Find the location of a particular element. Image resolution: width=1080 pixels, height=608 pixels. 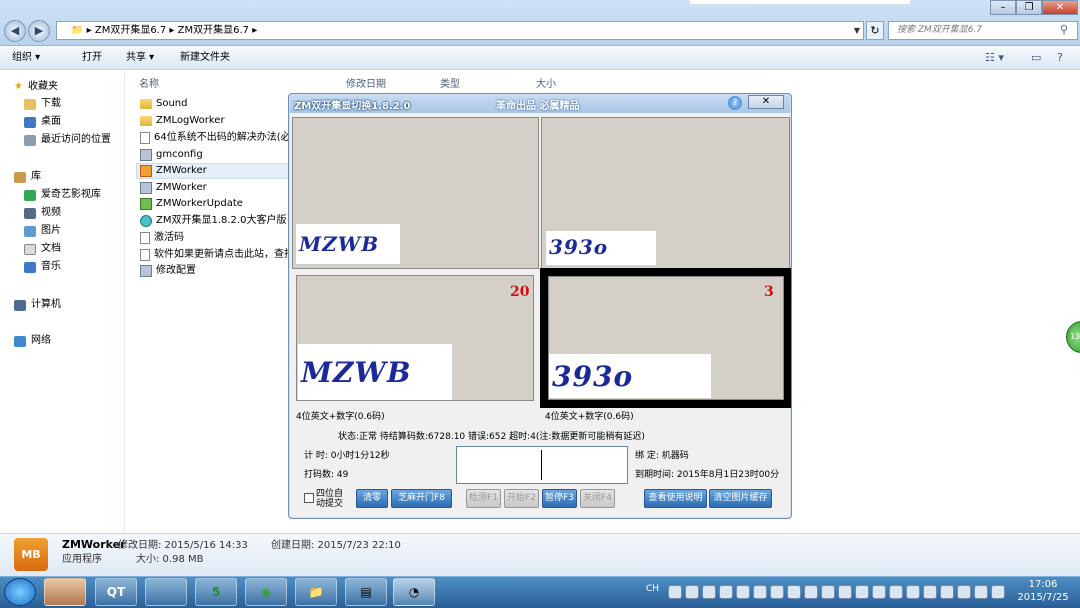

list-item: 修改配置 is located at coordinates (168, 271).